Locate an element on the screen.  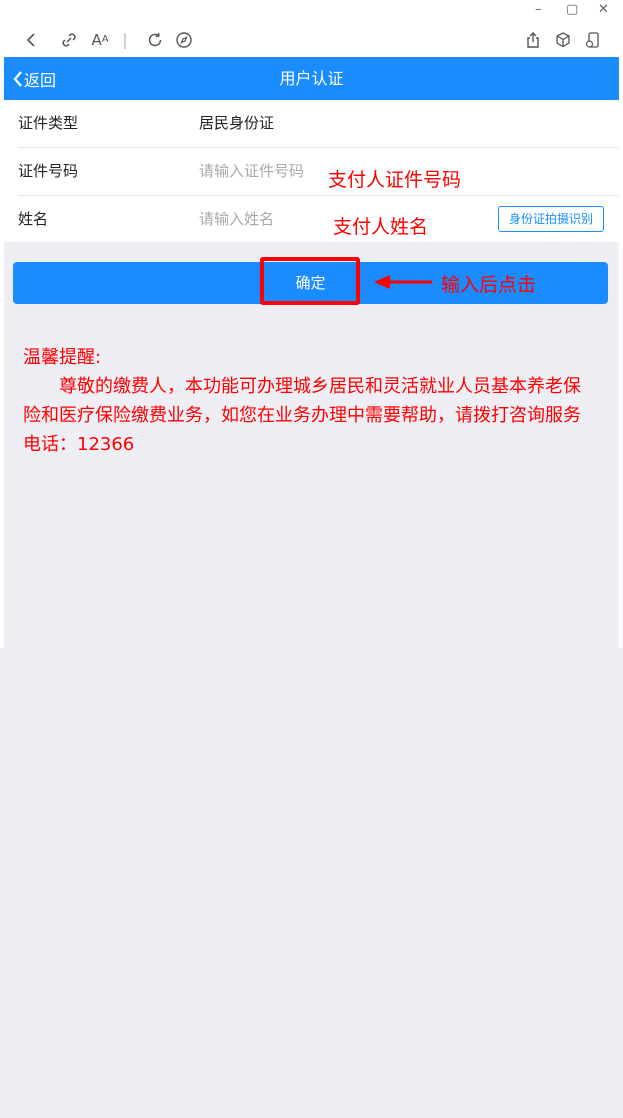
id-number-label: 证件号码 is located at coordinates (48, 171).